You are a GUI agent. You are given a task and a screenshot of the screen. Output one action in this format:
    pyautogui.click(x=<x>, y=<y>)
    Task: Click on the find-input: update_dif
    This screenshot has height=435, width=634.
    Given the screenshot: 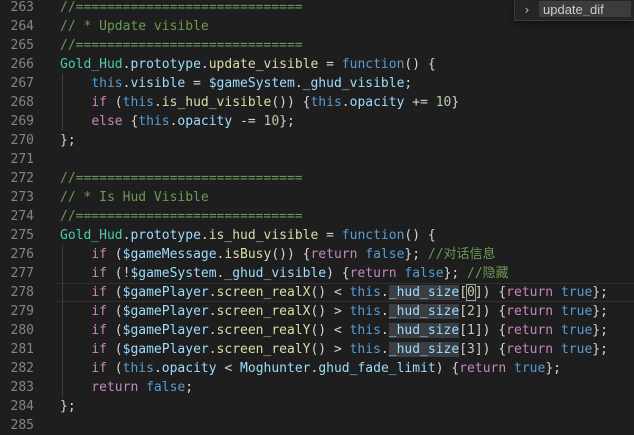 What is the action you would take?
    pyautogui.click(x=585, y=9)
    